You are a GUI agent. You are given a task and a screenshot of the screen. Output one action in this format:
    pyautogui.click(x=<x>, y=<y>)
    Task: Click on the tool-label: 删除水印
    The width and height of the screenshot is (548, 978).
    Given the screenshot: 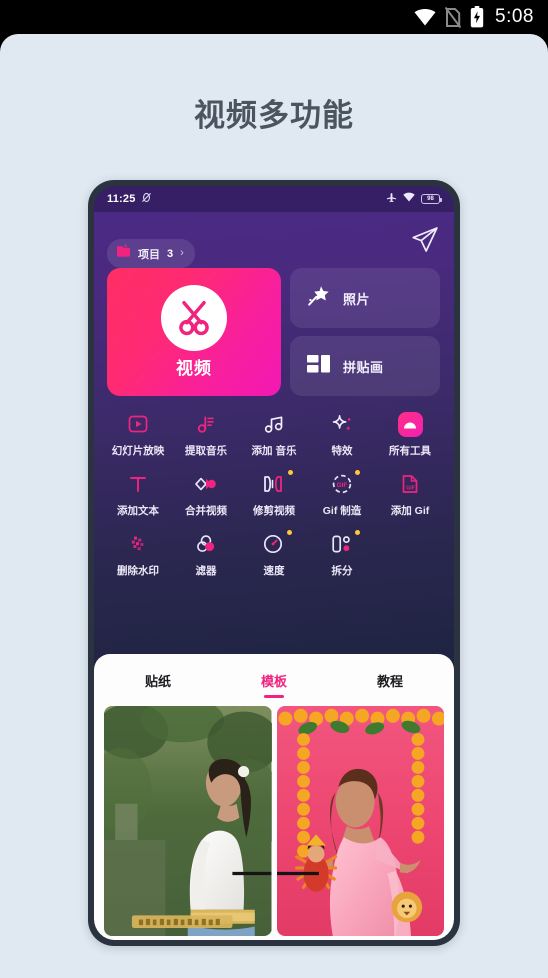 What is the action you would take?
    pyautogui.click(x=138, y=571)
    